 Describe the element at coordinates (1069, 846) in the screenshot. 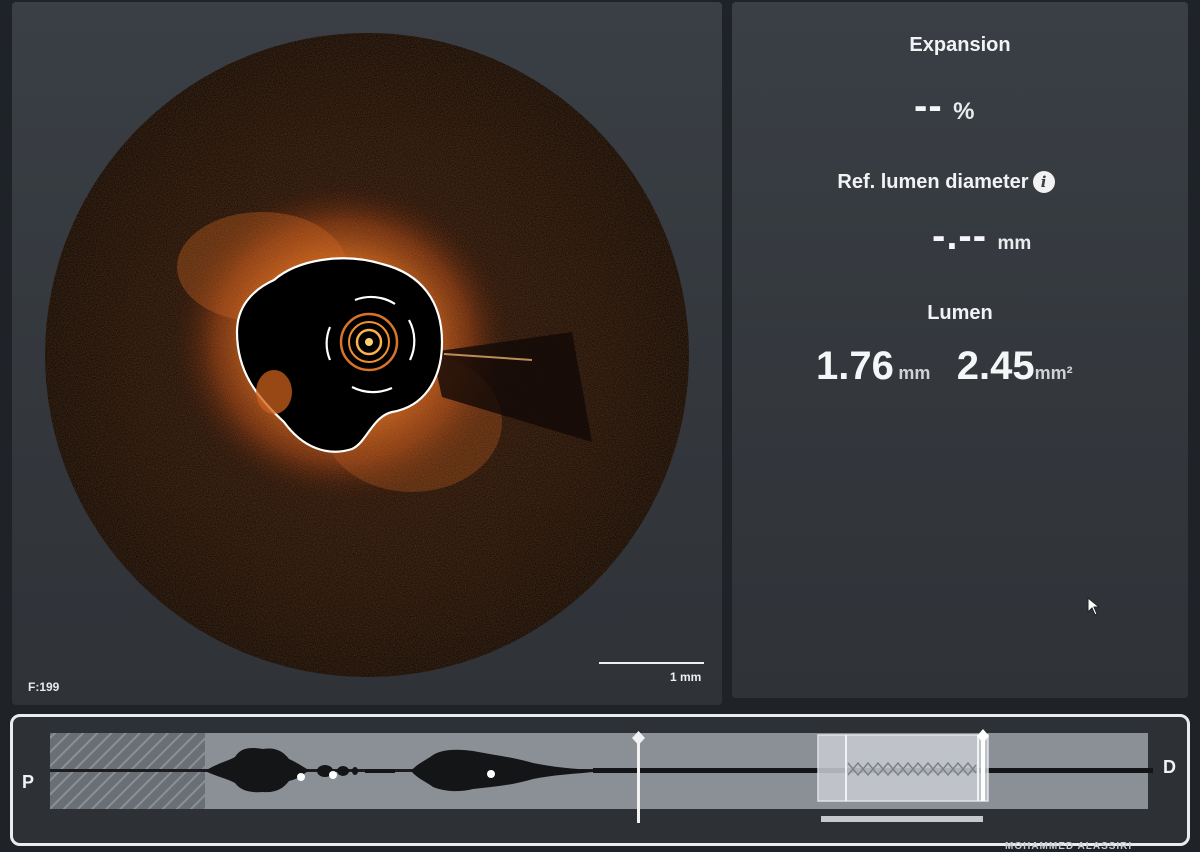

I see `operator-name: MOHAMMED ALASSIRI` at that location.